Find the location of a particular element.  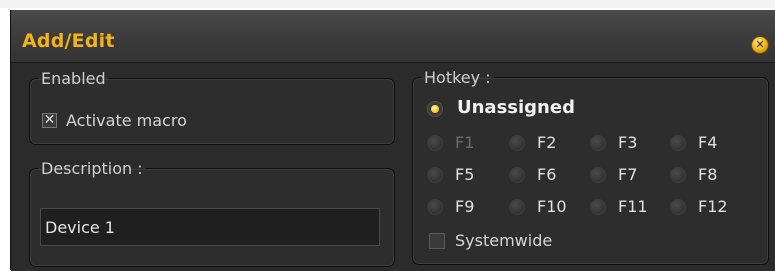

systemwide-label: Systemwide is located at coordinates (503, 240).